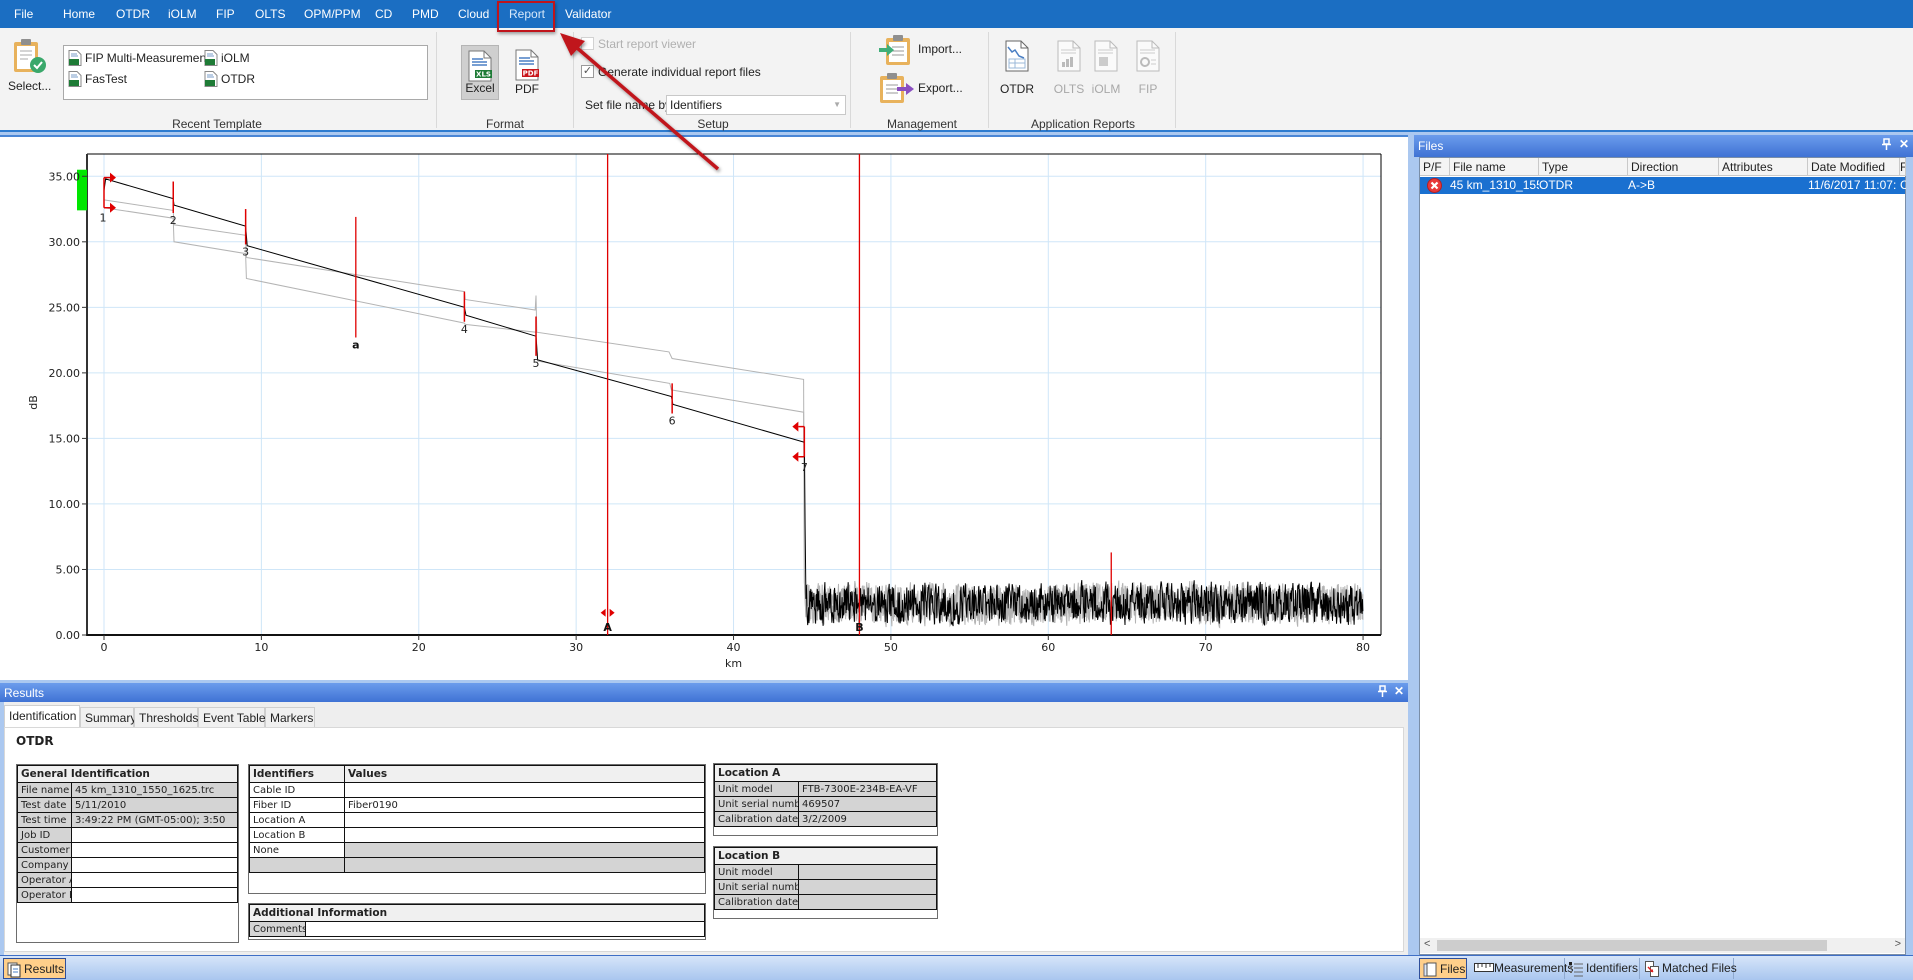 This screenshot has width=1913, height=980. What do you see at coordinates (867, 819) in the screenshot?
I see `row-value: 3/2/2009` at bounding box center [867, 819].